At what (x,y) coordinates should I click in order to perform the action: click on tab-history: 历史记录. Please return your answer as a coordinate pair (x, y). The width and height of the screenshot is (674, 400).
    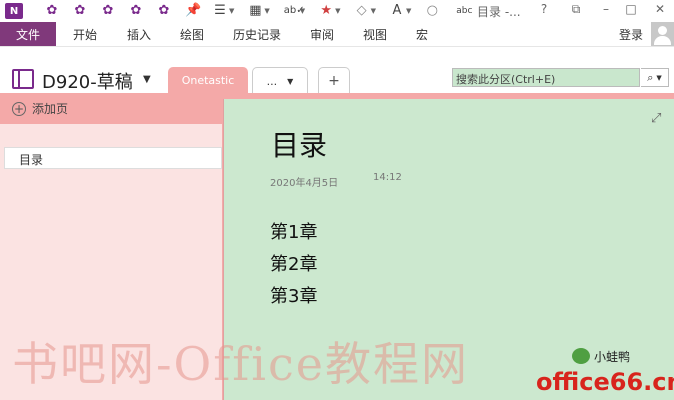
    Looking at the image, I should click on (257, 34).